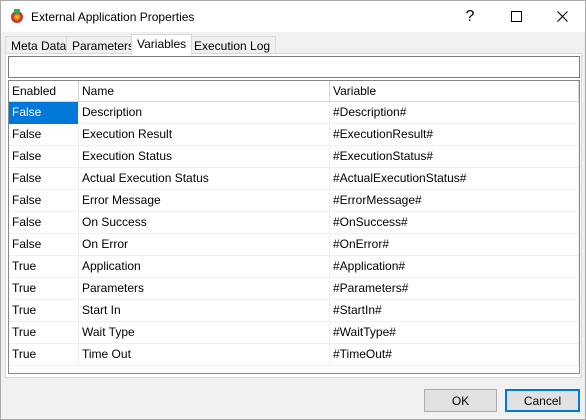 The width and height of the screenshot is (586, 420). I want to click on table-row: False Error Message #ErrorMessage#, so click(294, 201).